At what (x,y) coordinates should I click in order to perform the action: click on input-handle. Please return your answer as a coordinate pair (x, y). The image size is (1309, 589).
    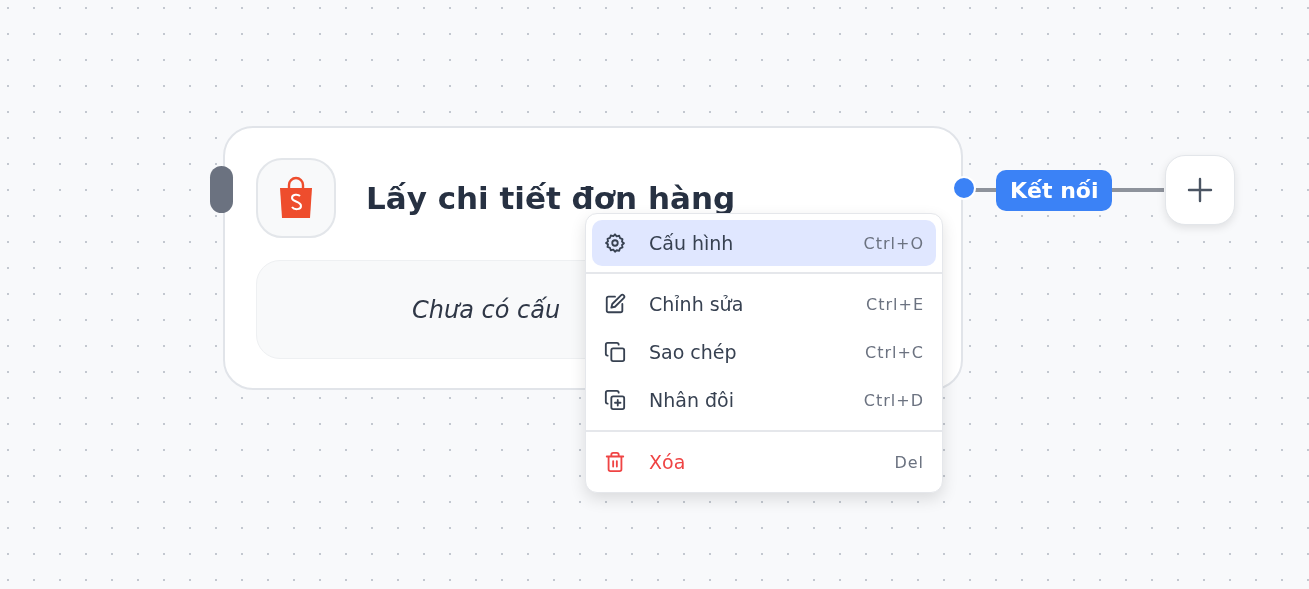
    Looking at the image, I should click on (221, 189).